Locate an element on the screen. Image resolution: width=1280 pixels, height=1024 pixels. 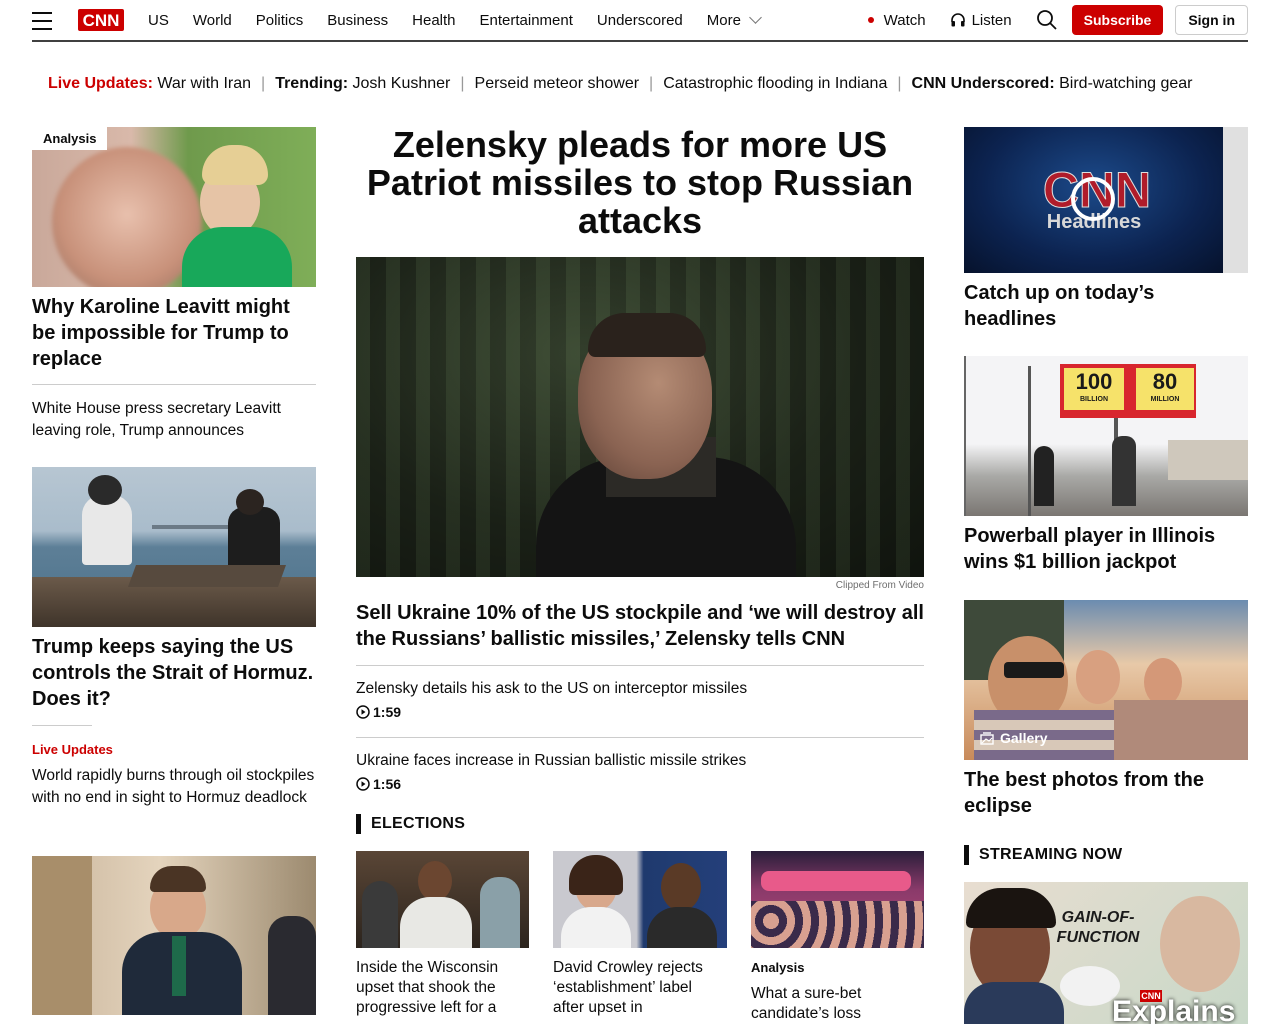
cnn-logo: CNN is located at coordinates (101, 20).